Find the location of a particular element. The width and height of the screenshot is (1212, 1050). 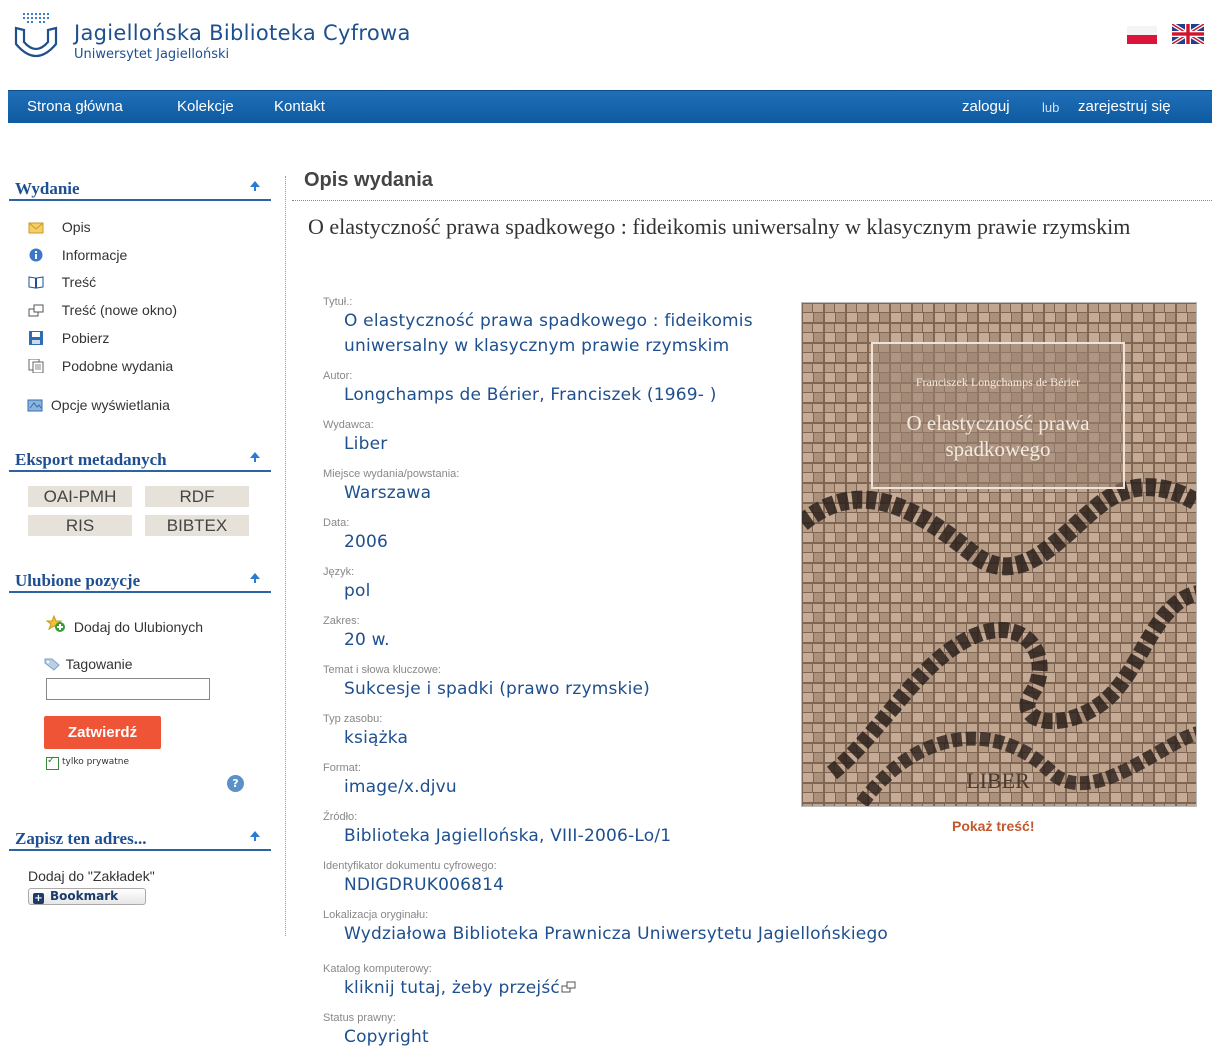

private-only-checkbox is located at coordinates (52, 762).